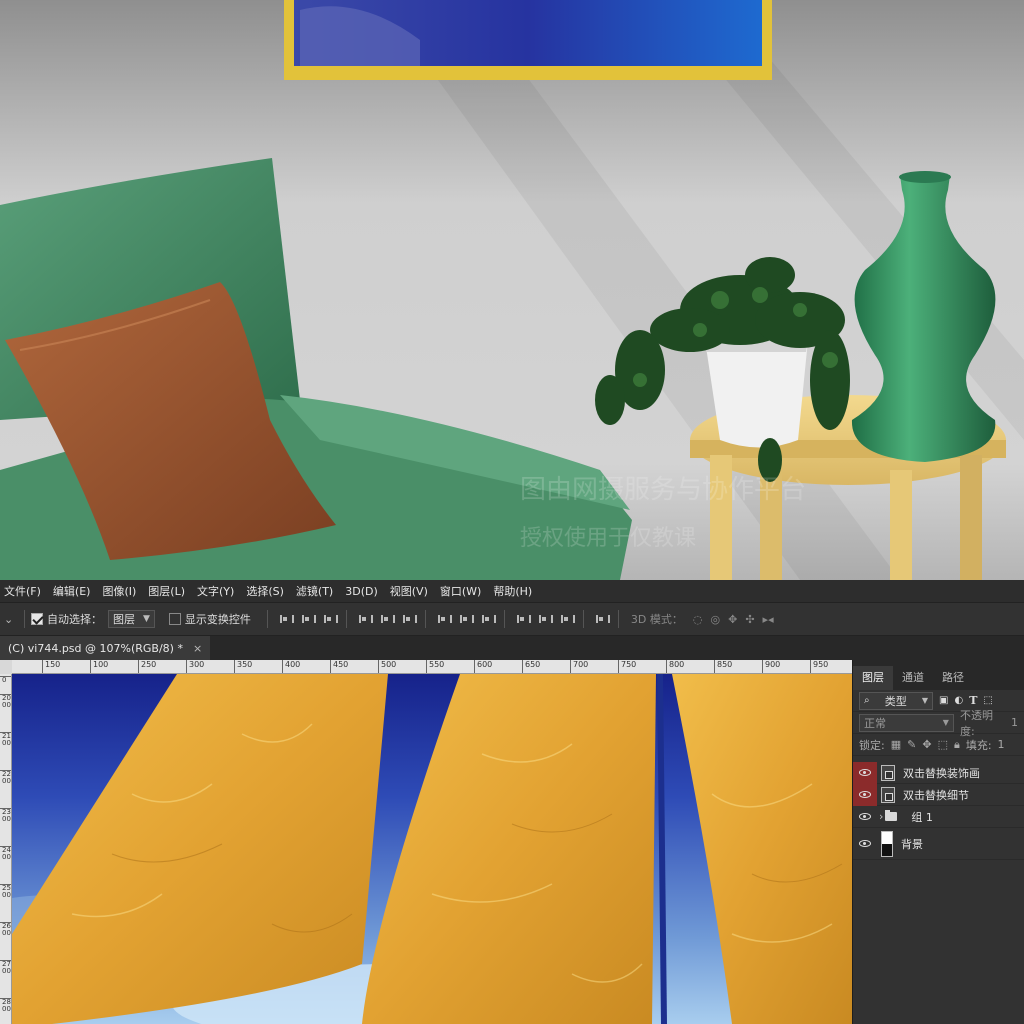  I want to click on menu-filter: 滤镜(T), so click(316, 591).